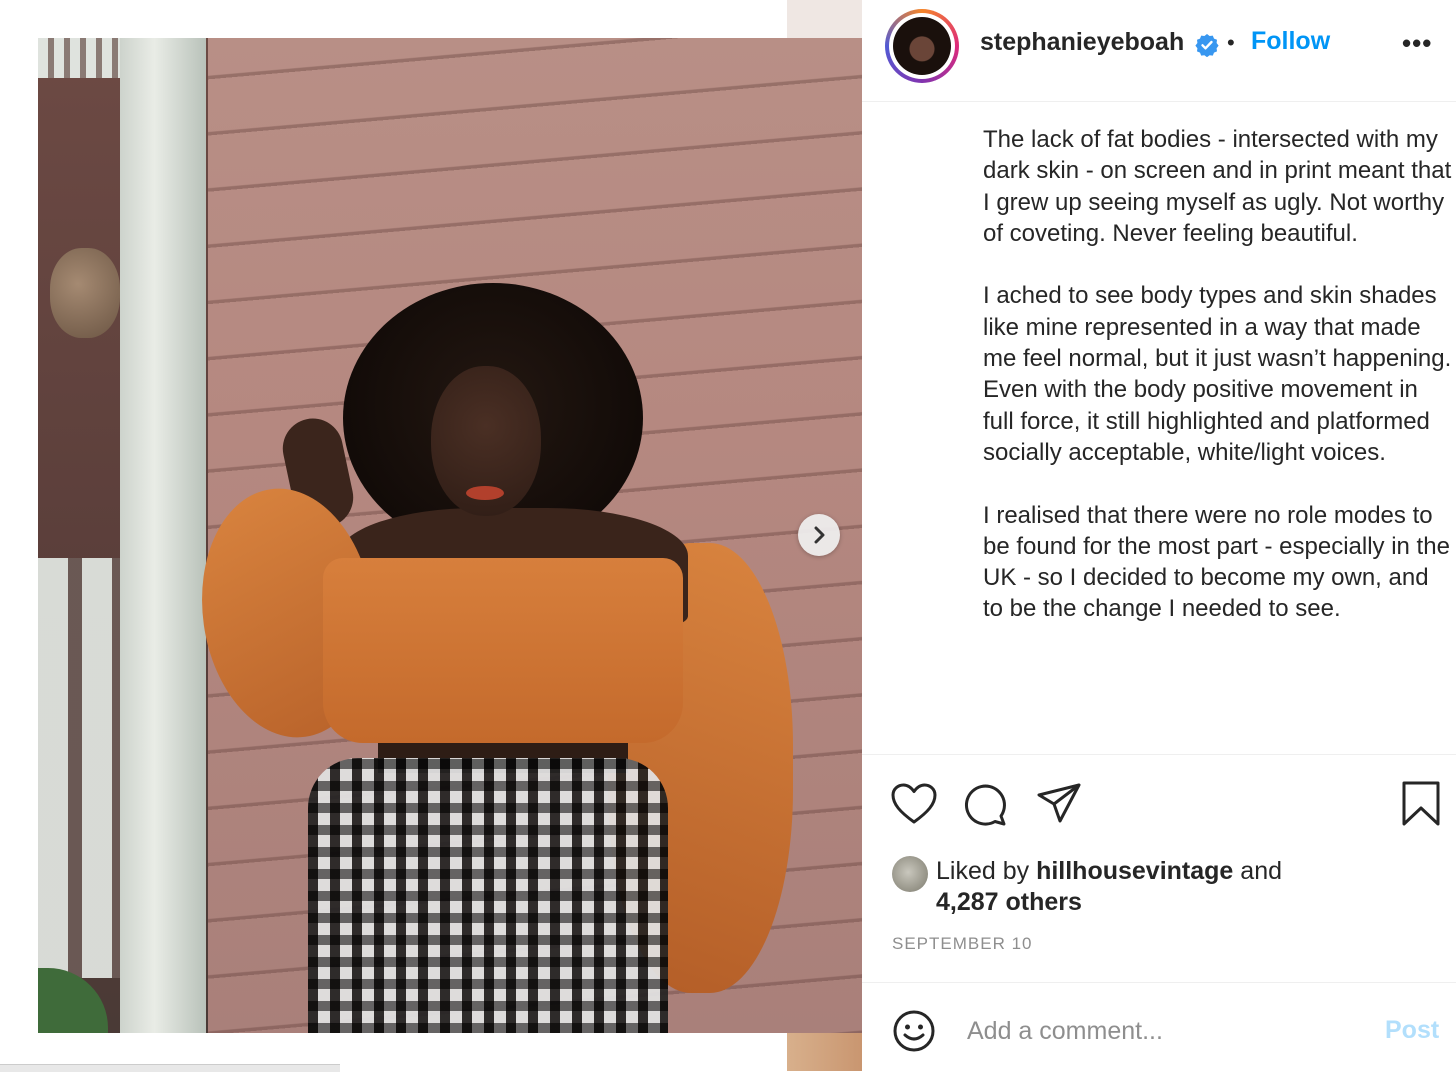  I want to click on liker-avatar, so click(910, 874).